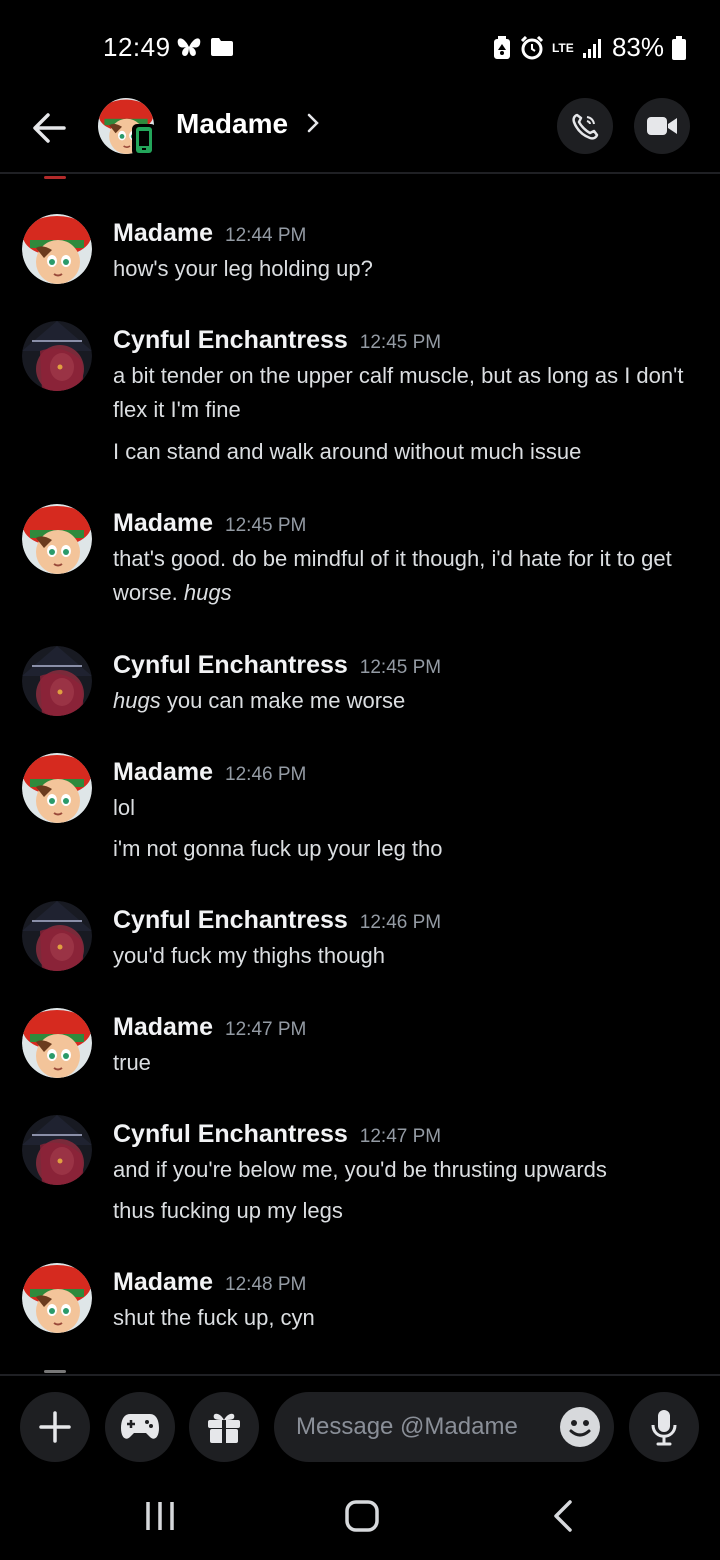  What do you see at coordinates (637, 47) in the screenshot?
I see `battery-percent: 83%` at bounding box center [637, 47].